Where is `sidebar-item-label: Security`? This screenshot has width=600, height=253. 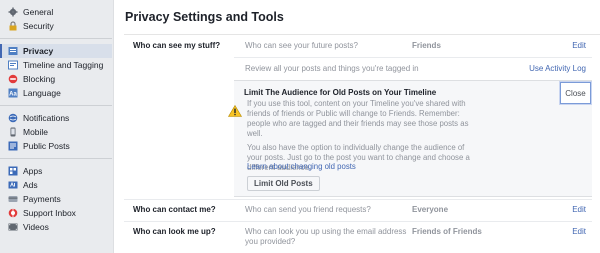
sidebar-item-label: Security is located at coordinates (38, 26).